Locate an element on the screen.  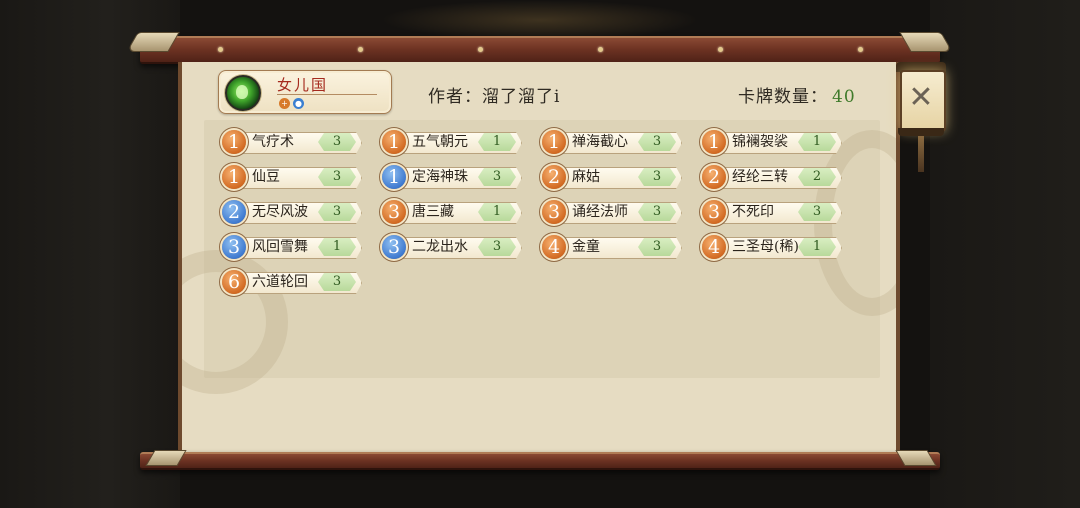
card-name: 经纶三转 is located at coordinates (760, 177).